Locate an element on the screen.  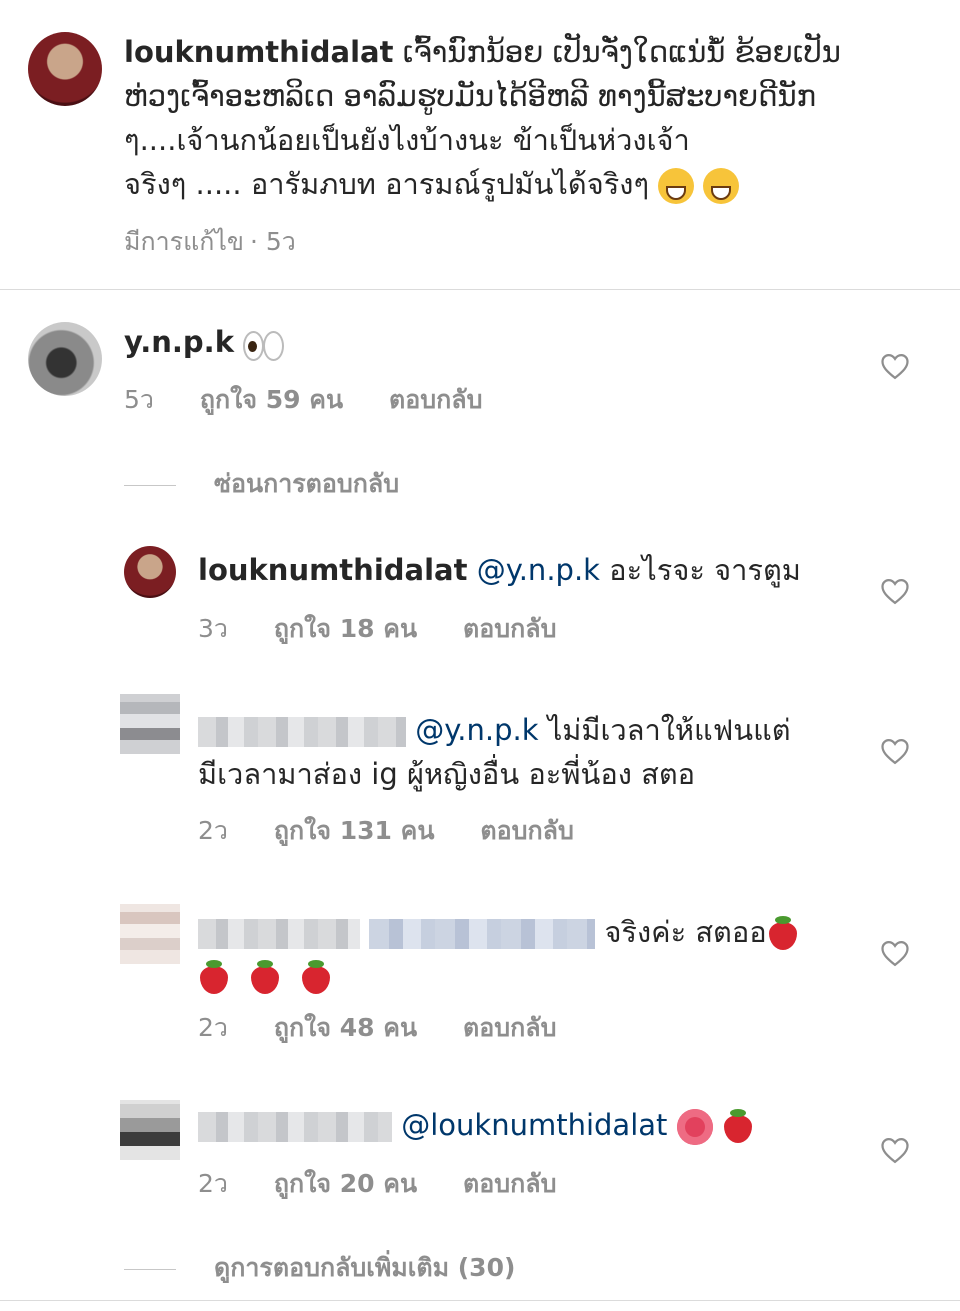
commenter-avatar is located at coordinates (65, 359).